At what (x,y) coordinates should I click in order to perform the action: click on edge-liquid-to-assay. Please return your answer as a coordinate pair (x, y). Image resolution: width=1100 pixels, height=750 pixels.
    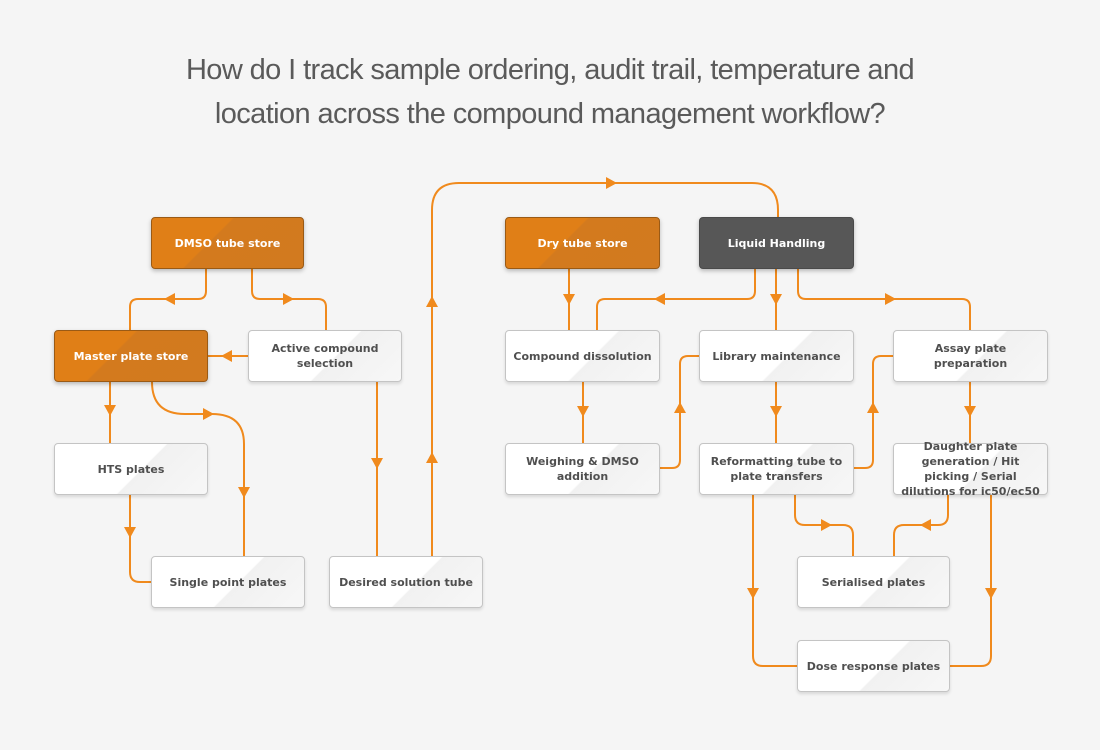
    Looking at the image, I should click on (884, 299).